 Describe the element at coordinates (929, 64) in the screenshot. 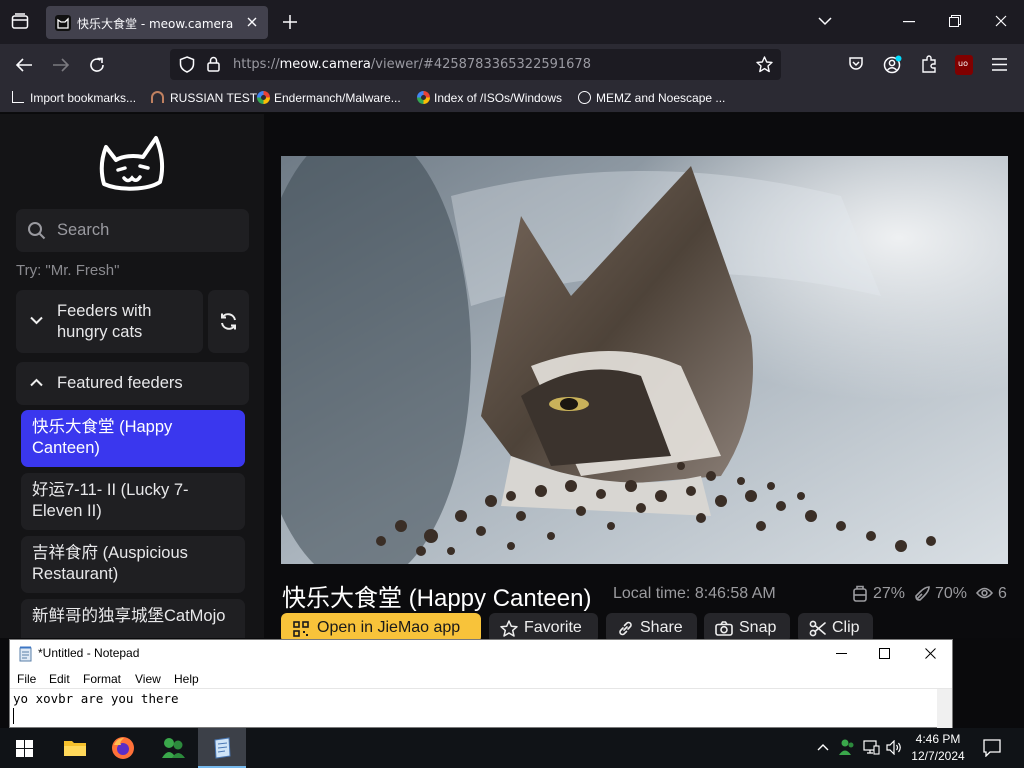

I see `extensions-icon` at that location.